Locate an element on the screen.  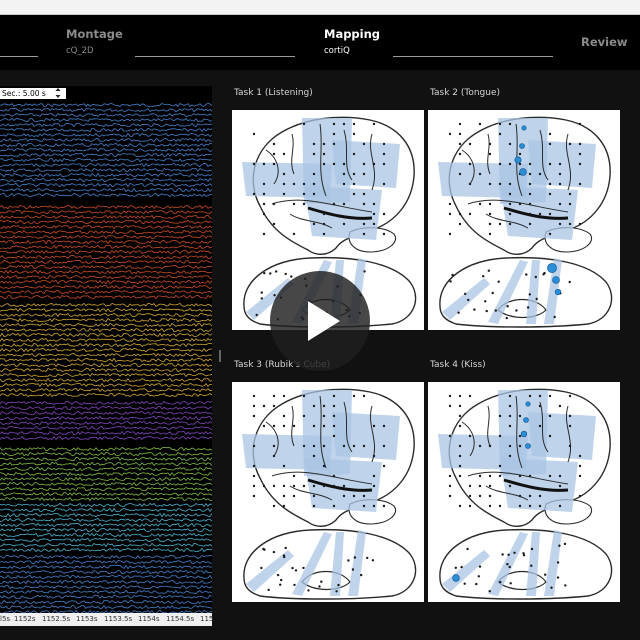
task-map-tongue is located at coordinates (524, 220).